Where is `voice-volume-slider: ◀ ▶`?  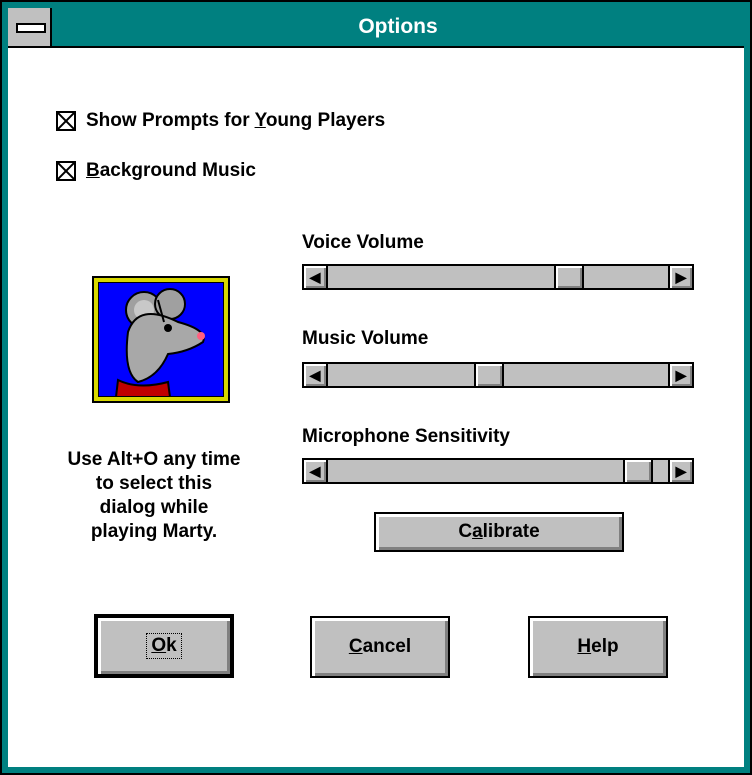 voice-volume-slider: ◀ ▶ is located at coordinates (498, 277).